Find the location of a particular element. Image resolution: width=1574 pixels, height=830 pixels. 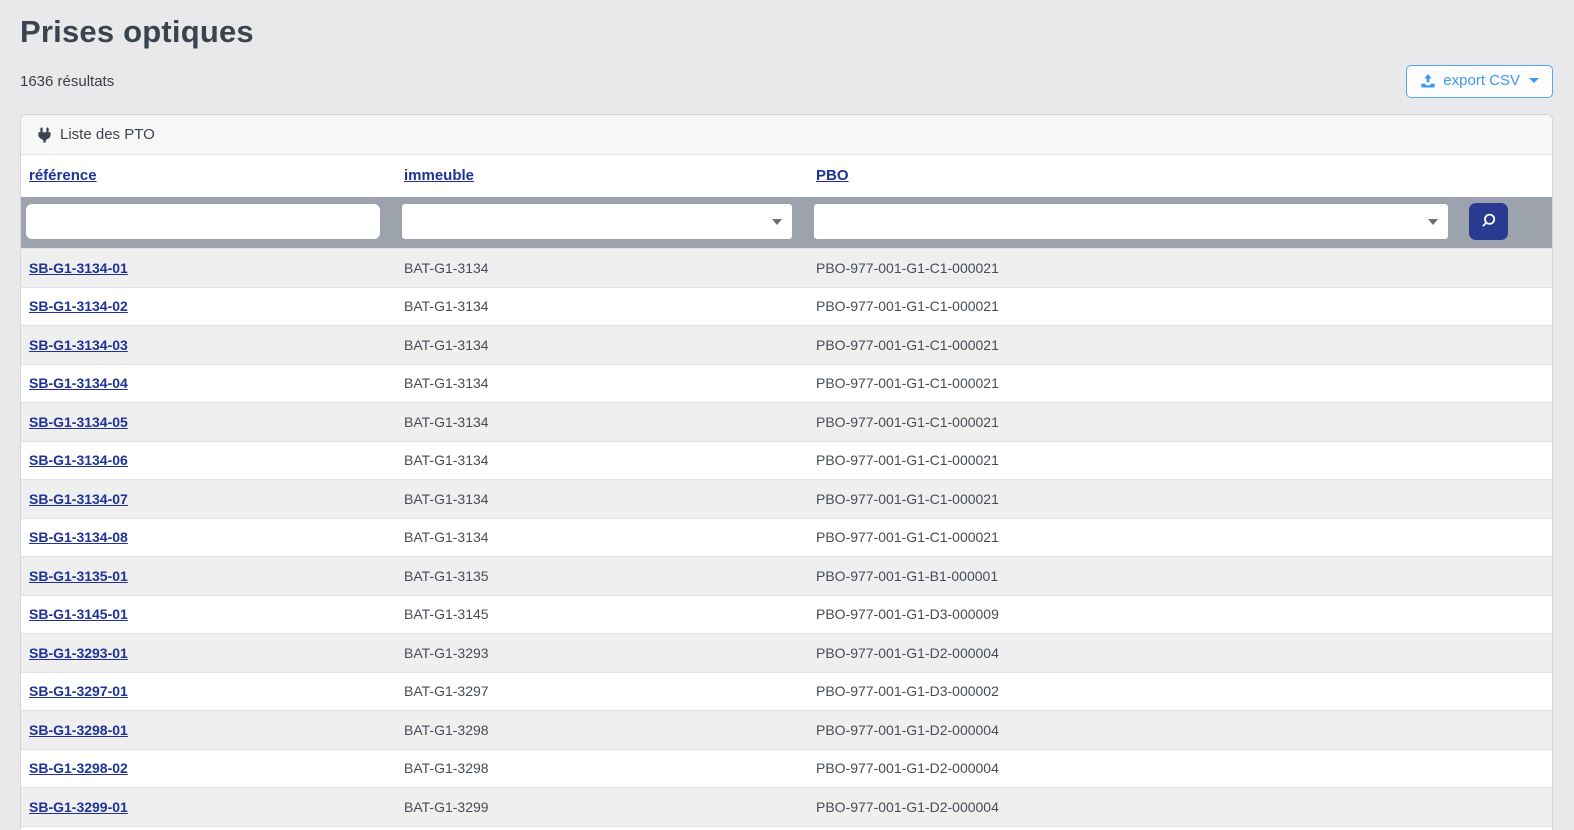

reference-link: SB-G1-3298-01 is located at coordinates (78, 730).